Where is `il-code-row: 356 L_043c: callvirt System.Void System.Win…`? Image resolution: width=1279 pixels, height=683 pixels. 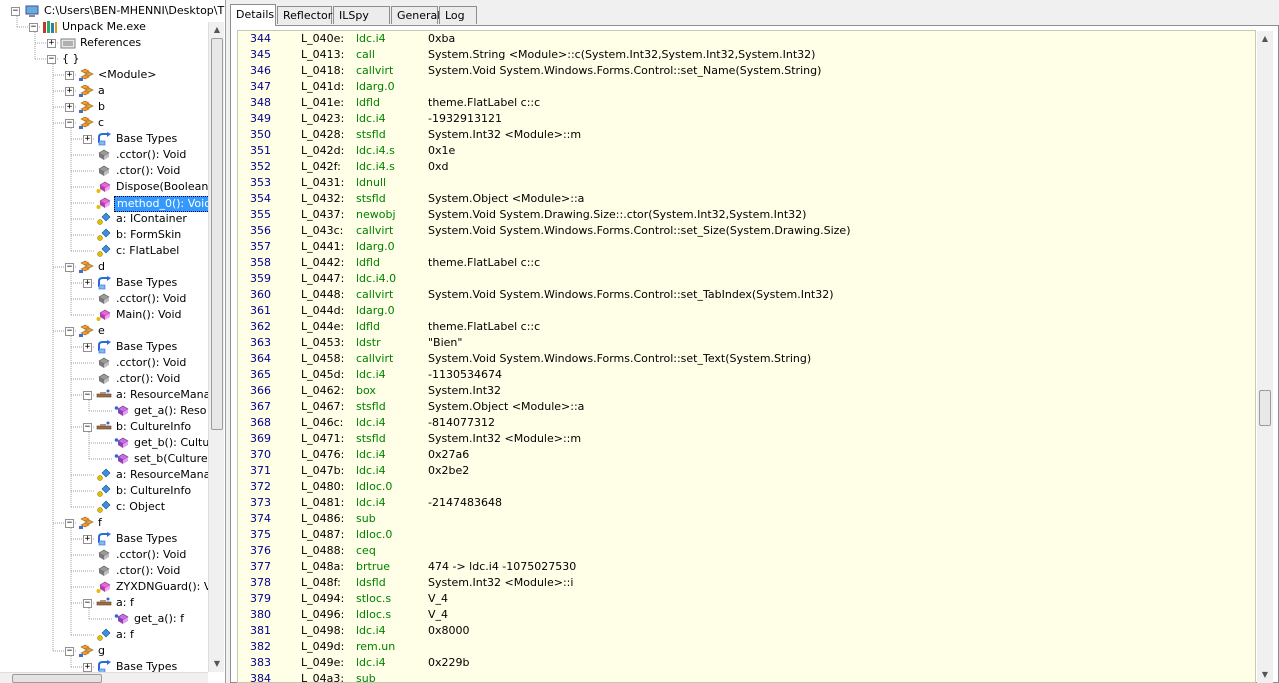
il-code-row: 356 L_043c: callvirt System.Void System.Win… is located at coordinates (746, 231).